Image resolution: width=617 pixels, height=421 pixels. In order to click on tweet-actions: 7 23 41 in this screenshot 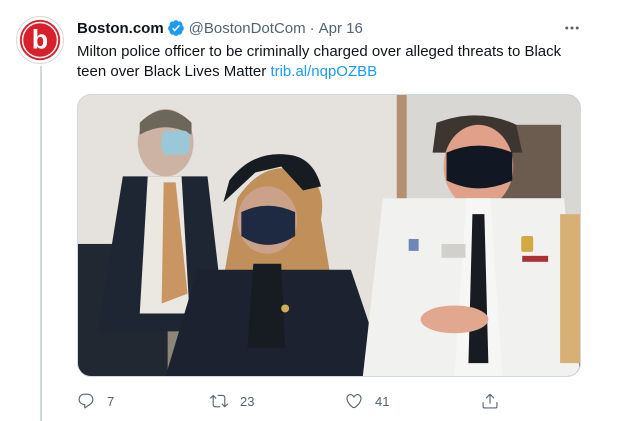, I will do `click(292, 401)`.